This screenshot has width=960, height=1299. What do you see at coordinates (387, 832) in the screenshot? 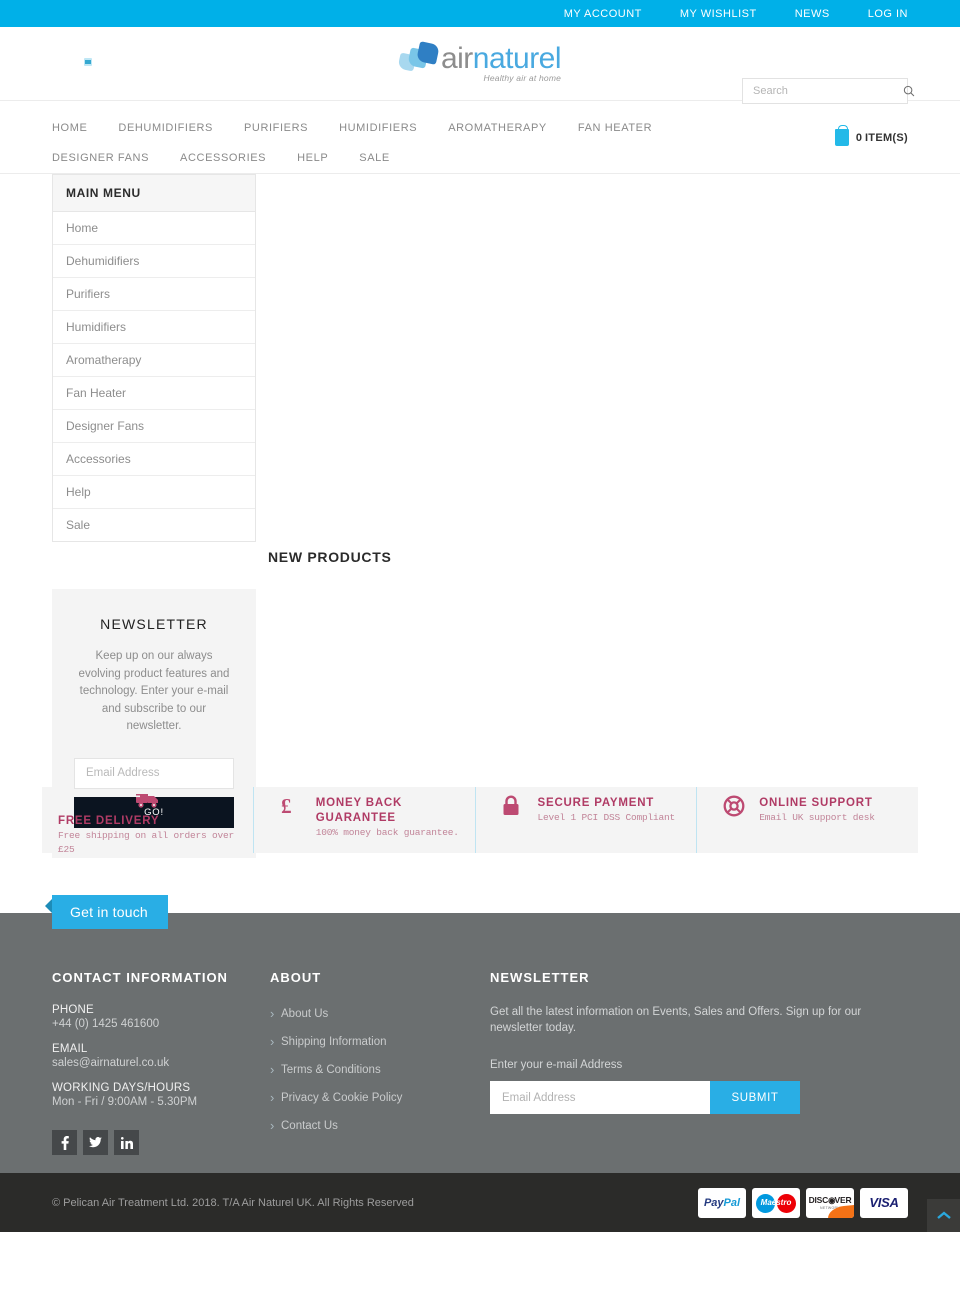
I see `service-subtitle: 100% money back guarantee.` at bounding box center [387, 832].